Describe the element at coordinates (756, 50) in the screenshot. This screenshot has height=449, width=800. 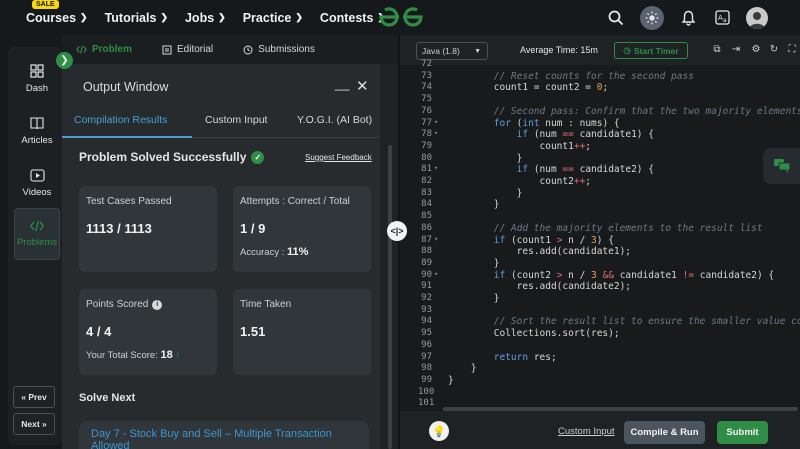
I see `settings-icon: ⚙` at that location.